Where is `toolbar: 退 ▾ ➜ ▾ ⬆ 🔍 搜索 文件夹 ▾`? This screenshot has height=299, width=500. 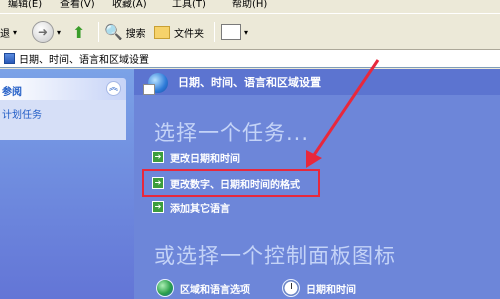
toolbar: 退 ▾ ➜ ▾ ⬆ 🔍 搜索 文件夹 ▾ is located at coordinates (250, 31).